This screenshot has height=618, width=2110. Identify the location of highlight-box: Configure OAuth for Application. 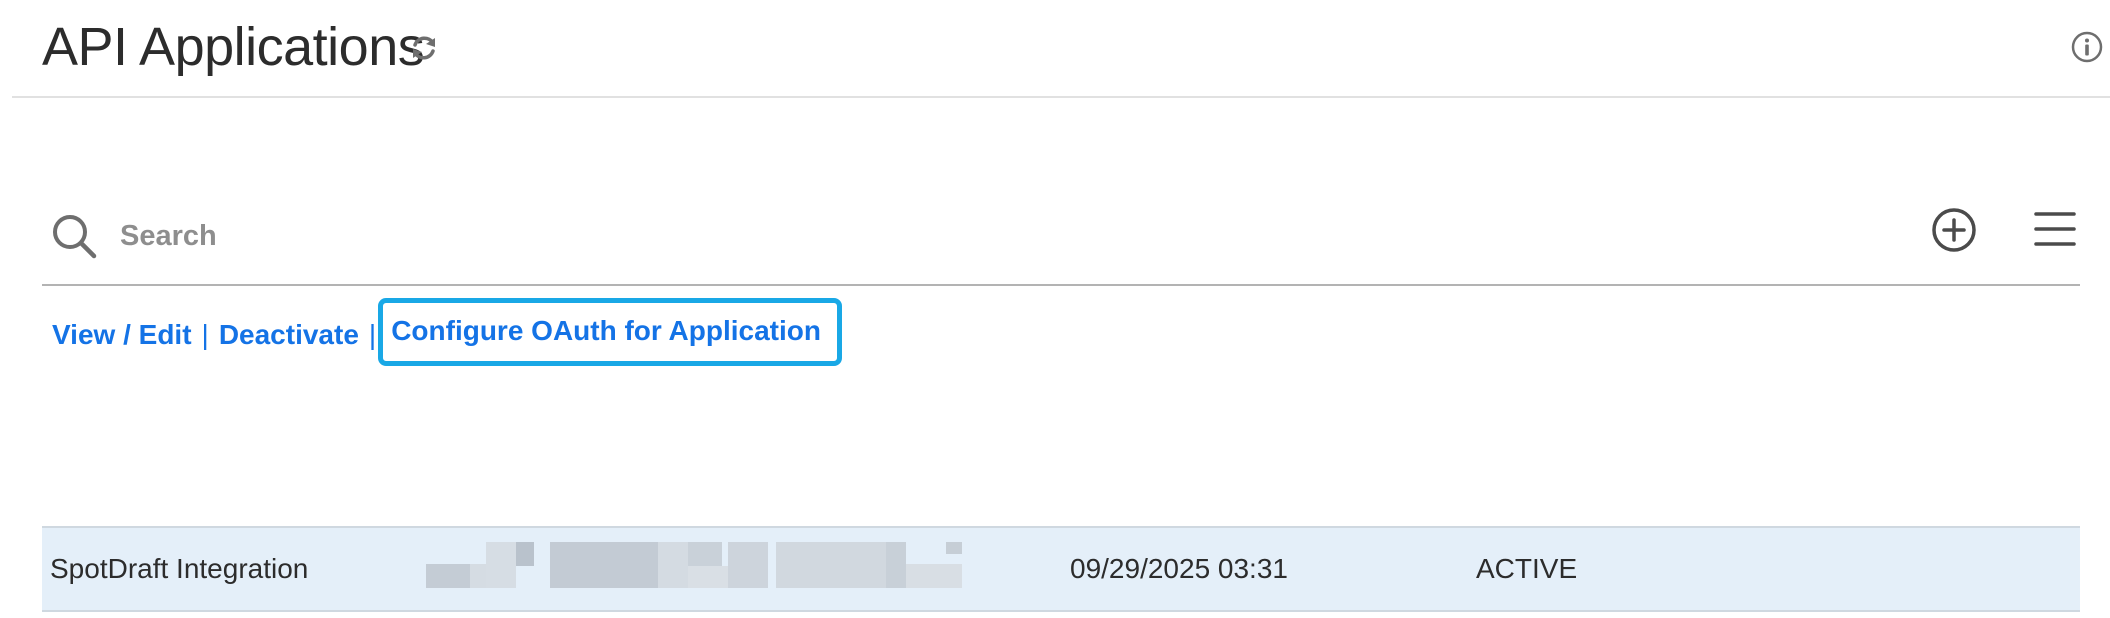
(610, 332).